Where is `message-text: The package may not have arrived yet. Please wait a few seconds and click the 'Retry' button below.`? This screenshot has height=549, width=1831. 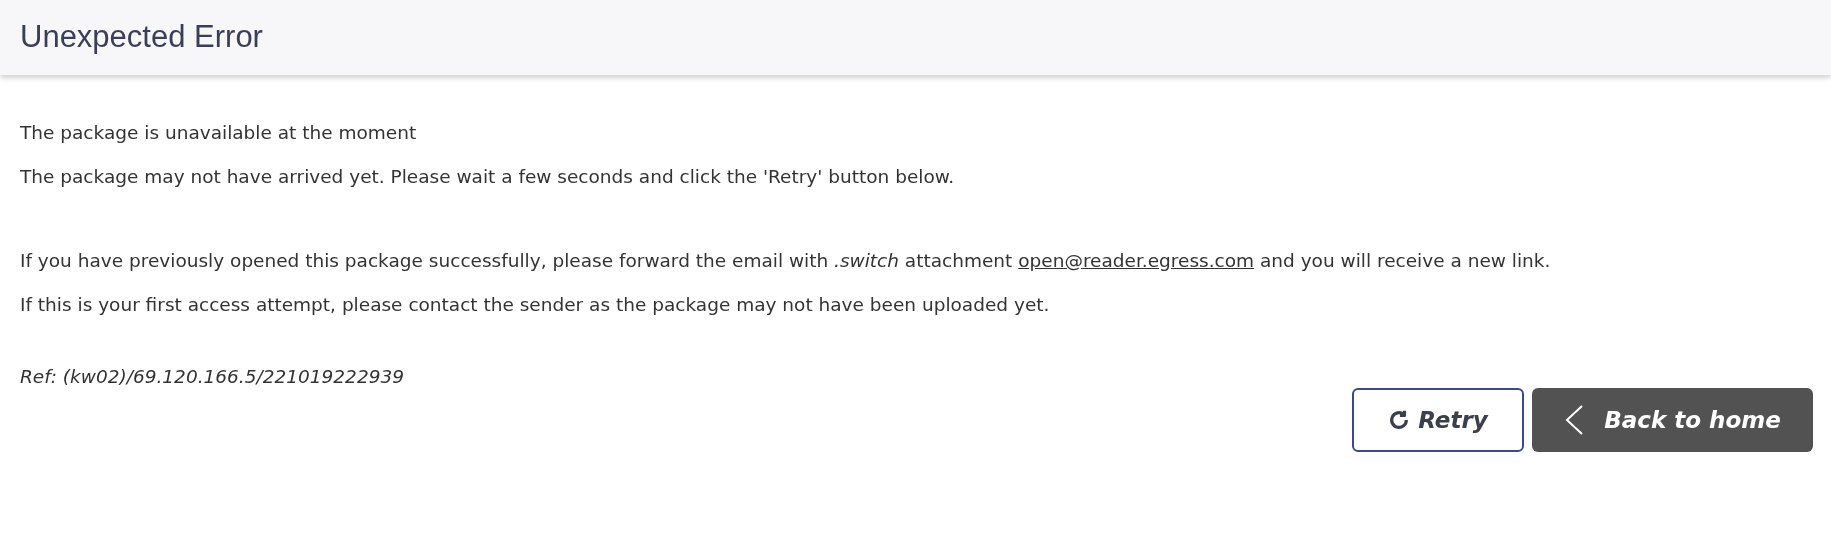 message-text: The package may not have arrived yet. Please wait a few seconds and click the 'Retry' button below. is located at coordinates (488, 177).